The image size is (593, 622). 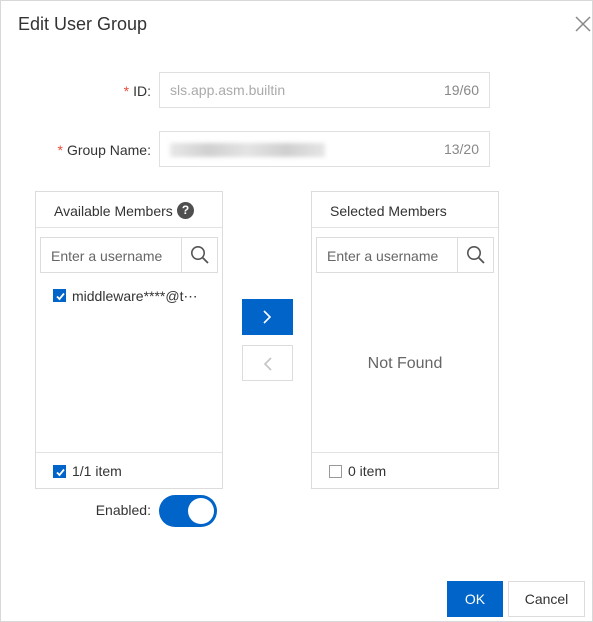 What do you see at coordinates (475, 599) in the screenshot?
I see `ok-button: OK` at bounding box center [475, 599].